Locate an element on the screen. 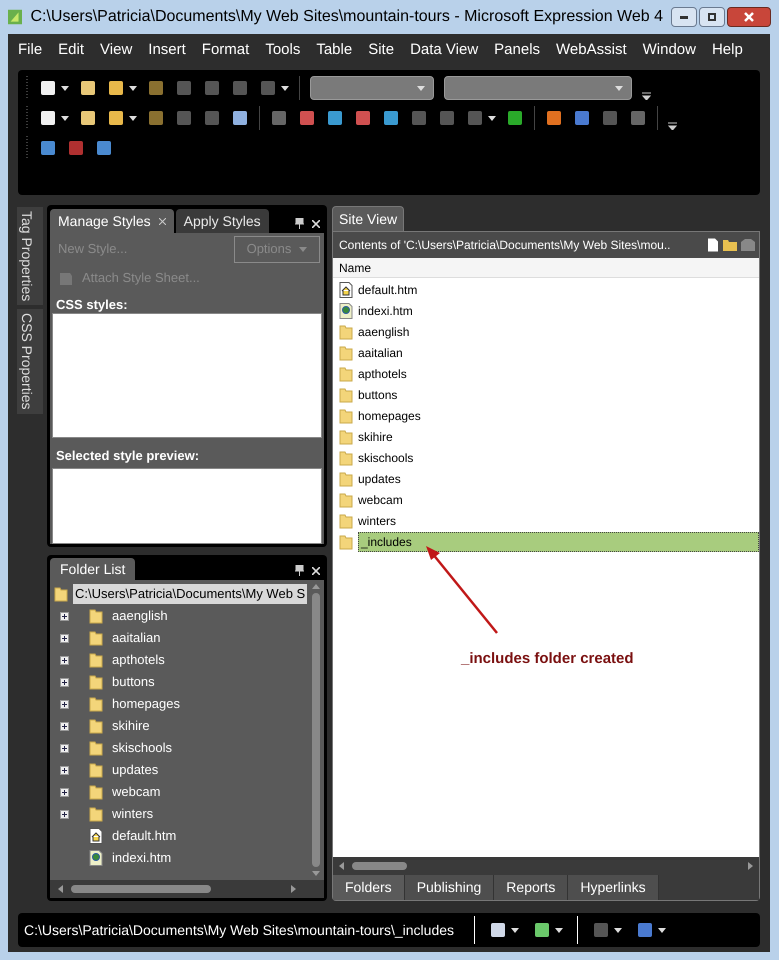 The height and width of the screenshot is (960, 779). menu-item: Panels is located at coordinates (517, 50).